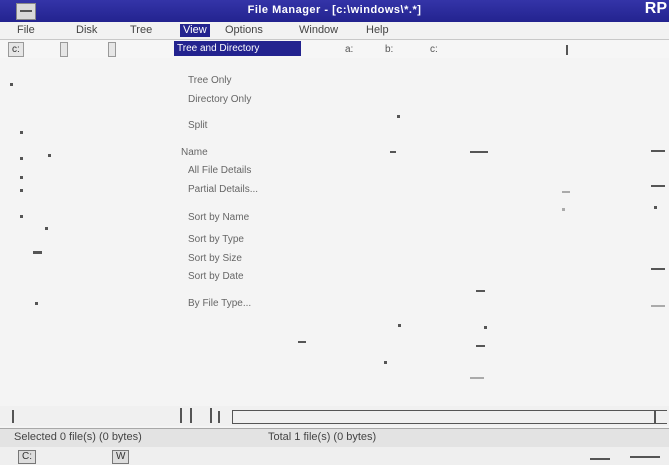 The height and width of the screenshot is (465, 669). Describe the element at coordinates (195, 30) in the screenshot. I see `menu-view: View` at that location.